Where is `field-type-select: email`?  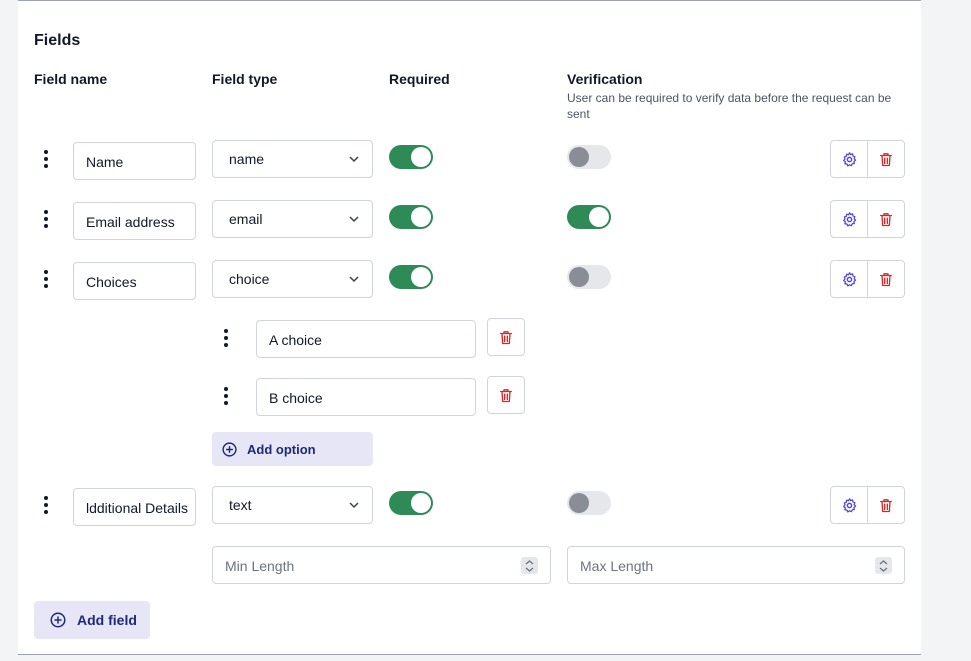
field-type-select: email is located at coordinates (292, 219).